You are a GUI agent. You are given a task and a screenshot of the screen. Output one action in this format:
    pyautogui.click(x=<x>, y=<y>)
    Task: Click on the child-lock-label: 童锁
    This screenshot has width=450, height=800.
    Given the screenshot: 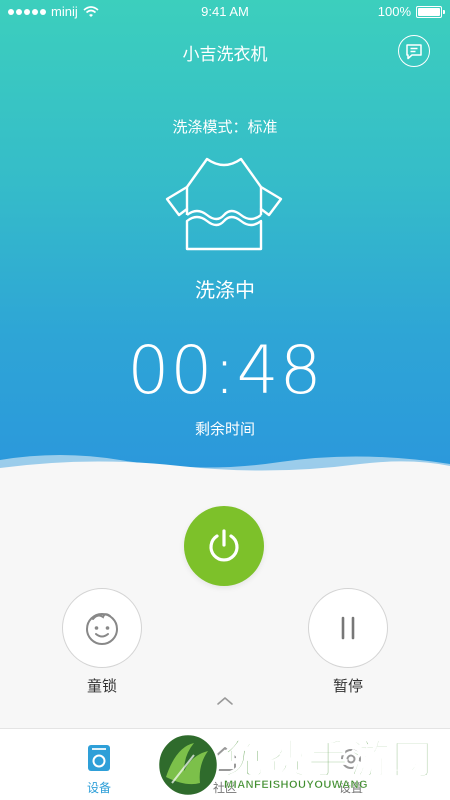 What is the action you would take?
    pyautogui.click(x=101, y=686)
    